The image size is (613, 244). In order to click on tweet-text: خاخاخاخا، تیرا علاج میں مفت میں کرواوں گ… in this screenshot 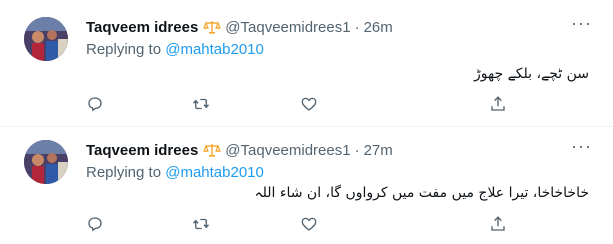, I will do `click(421, 193)`.